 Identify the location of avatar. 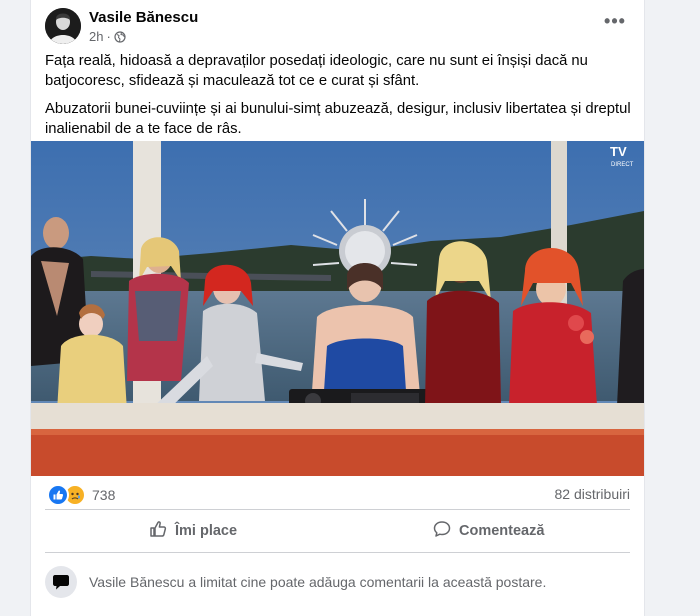
(63, 26).